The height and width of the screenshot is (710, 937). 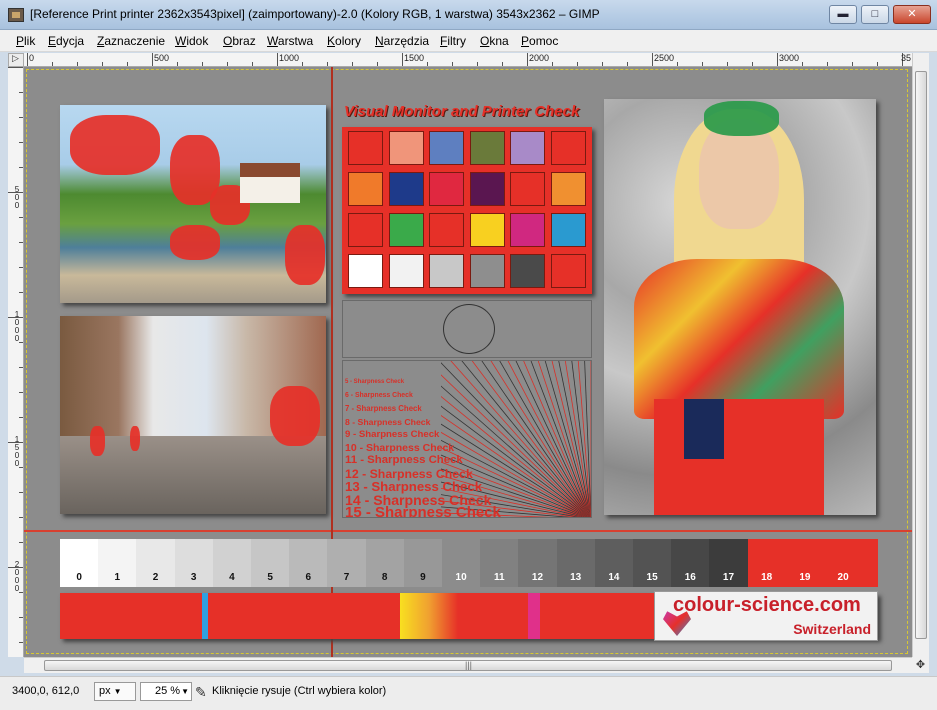 What do you see at coordinates (690, 563) in the screenshot?
I see `gray-step: 16` at bounding box center [690, 563].